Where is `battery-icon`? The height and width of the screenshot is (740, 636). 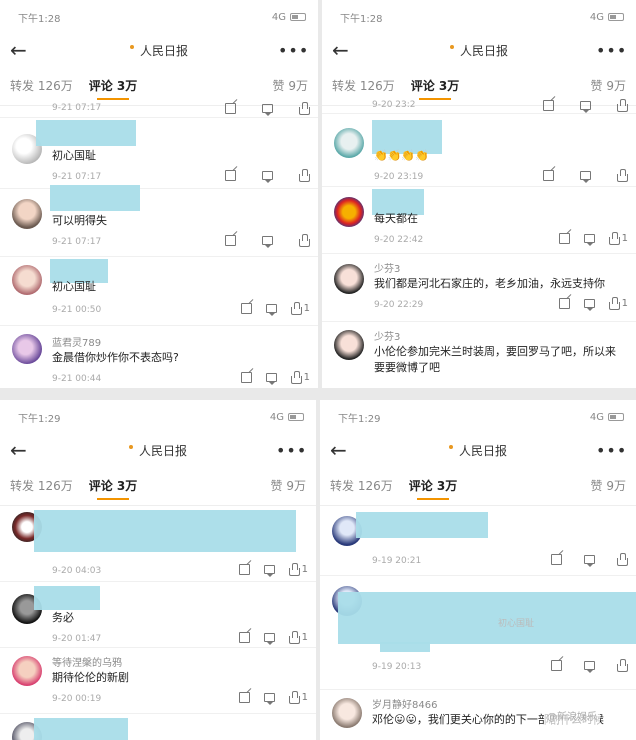
battery-icon is located at coordinates (616, 417).